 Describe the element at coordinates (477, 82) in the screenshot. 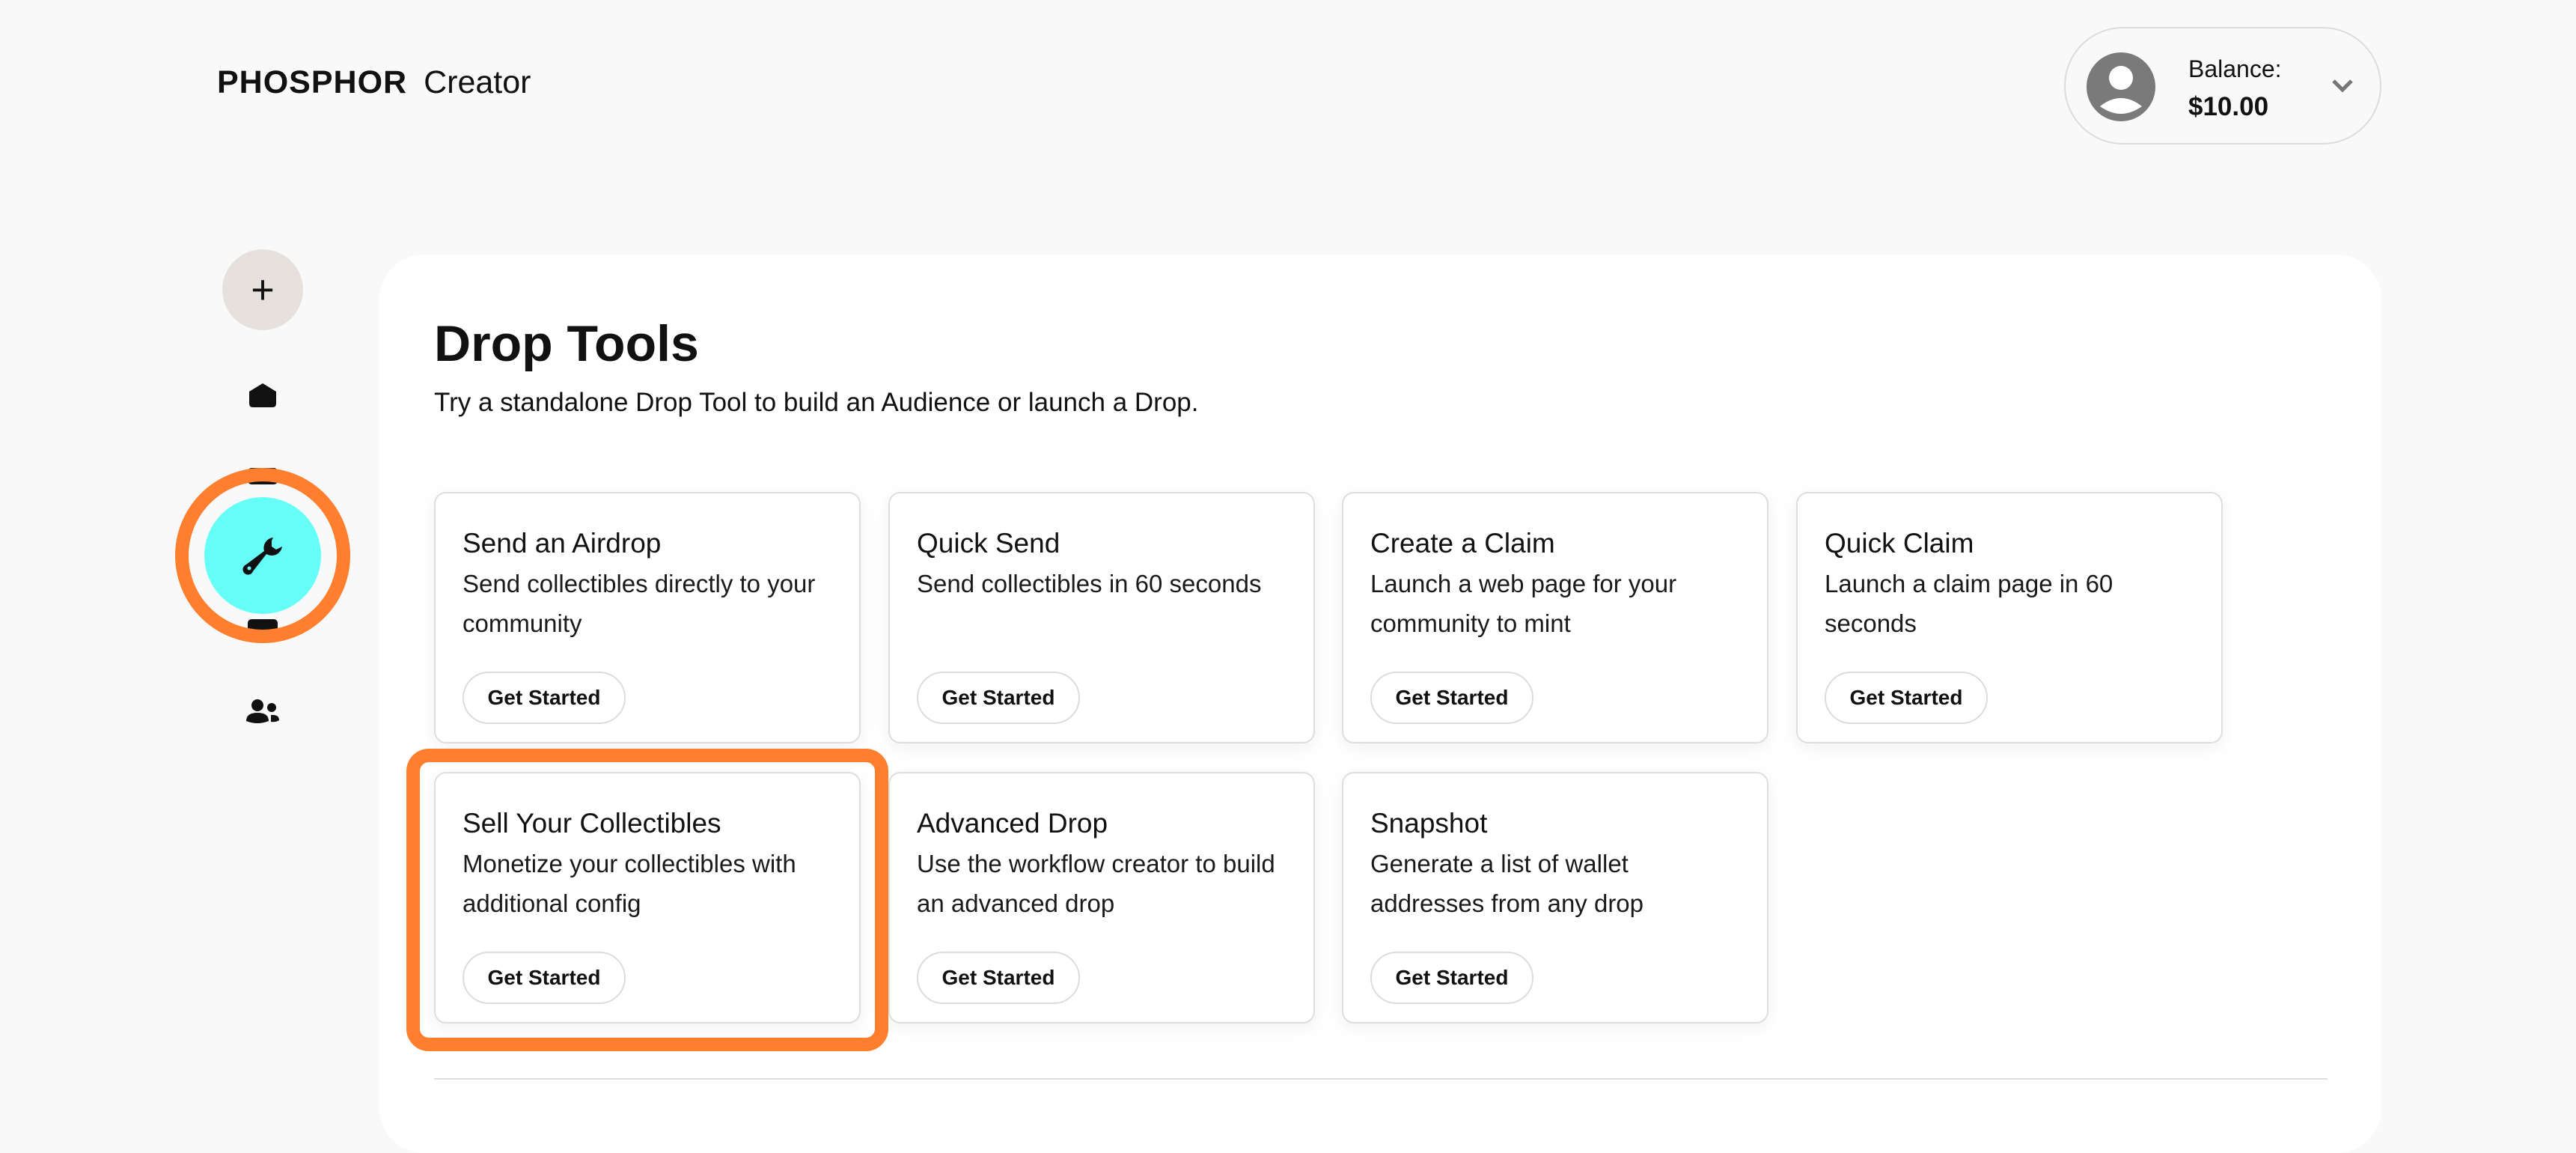

I see `logo-product: Creator` at that location.